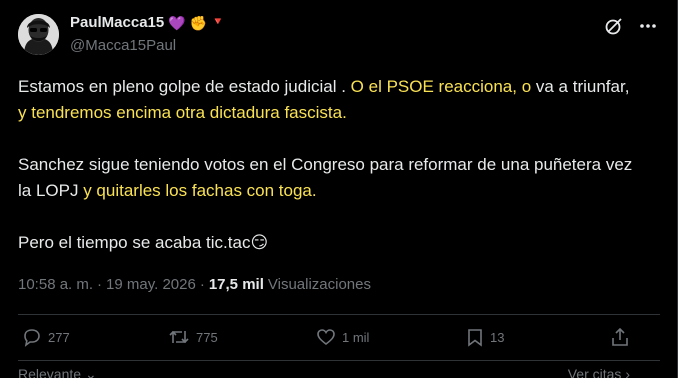 This screenshot has width=678, height=378. I want to click on view-quotes-label: Ver citas, so click(594, 372).